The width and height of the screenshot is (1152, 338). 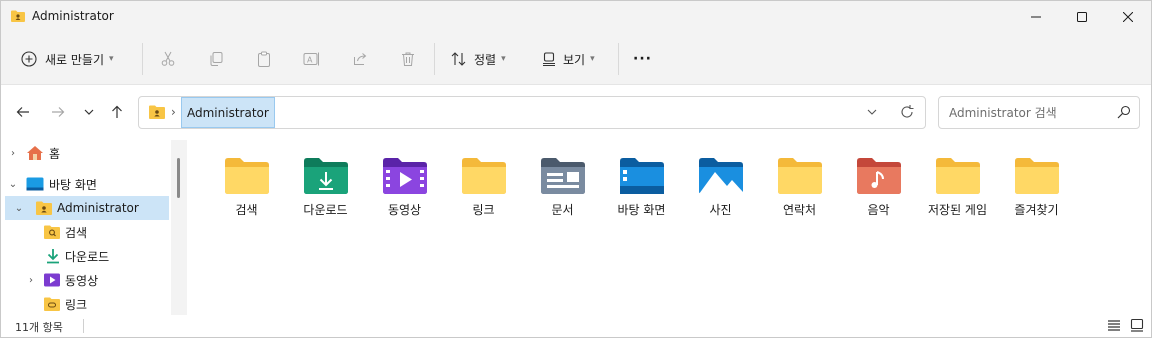 What do you see at coordinates (73, 184) in the screenshot?
I see `sidebar-item-label: 바탕 화면` at bounding box center [73, 184].